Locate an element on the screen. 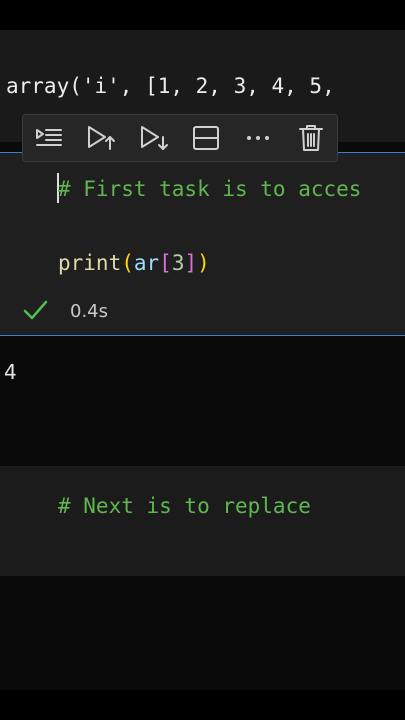 This screenshot has height=720, width=405. code-paren-close: ) is located at coordinates (203, 263).